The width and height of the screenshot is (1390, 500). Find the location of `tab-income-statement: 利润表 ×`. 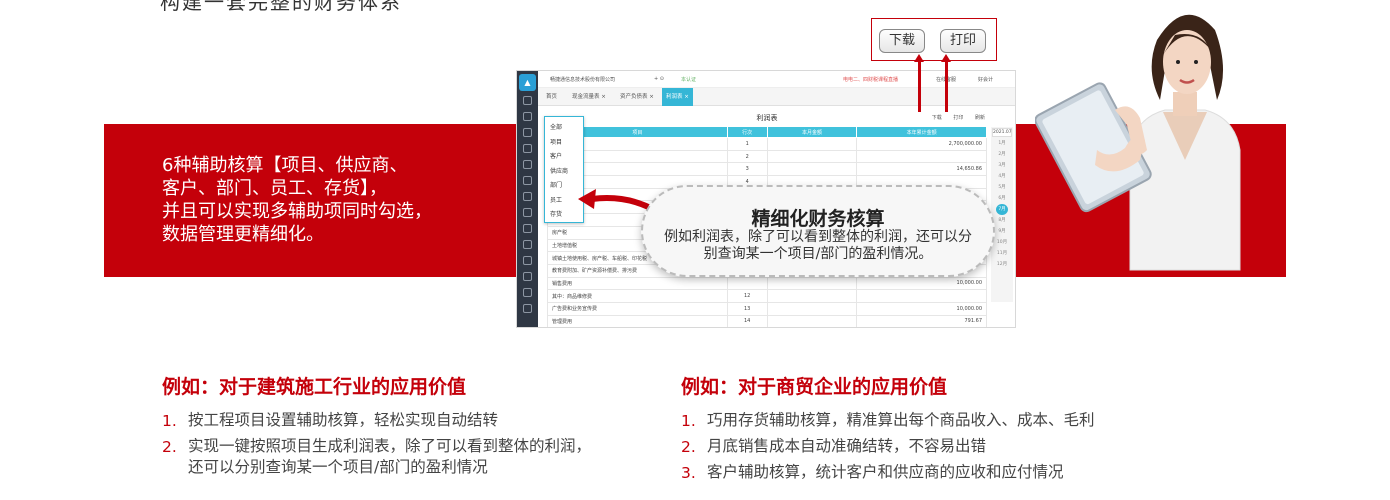

tab-income-statement: 利润表 × is located at coordinates (677, 97).